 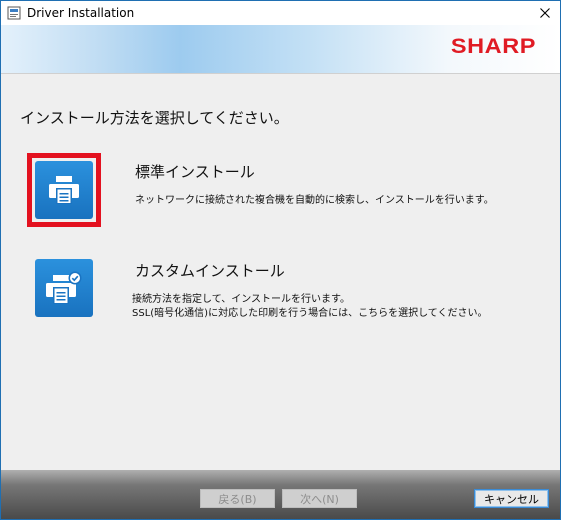 I want to click on standard-install-description: ネットワークに接続された複合機を自動的に検索し、インストールを行います。, so click(x=314, y=200).